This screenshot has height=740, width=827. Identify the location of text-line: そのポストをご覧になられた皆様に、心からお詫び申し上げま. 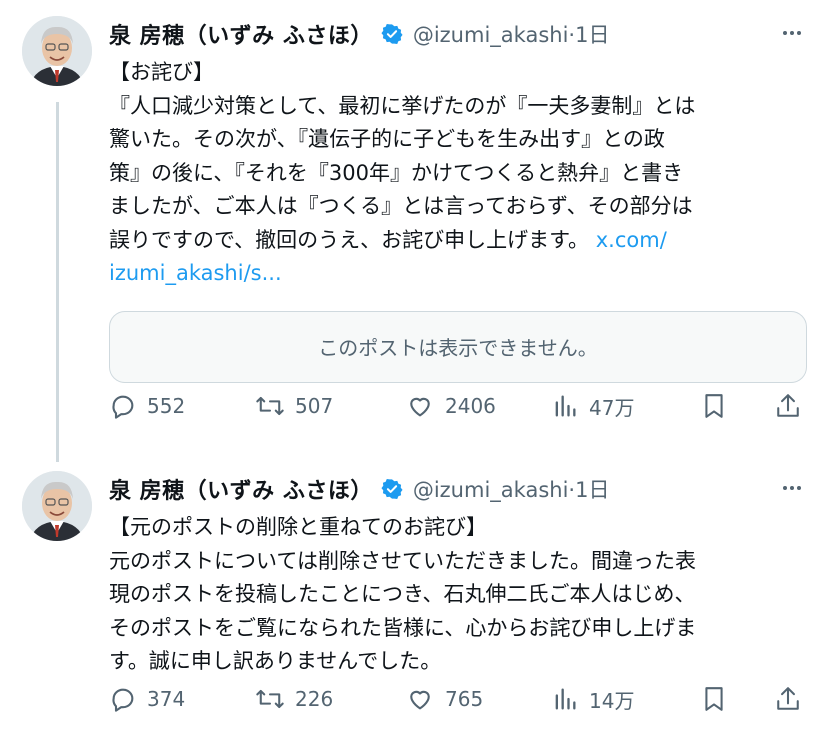
(403, 627).